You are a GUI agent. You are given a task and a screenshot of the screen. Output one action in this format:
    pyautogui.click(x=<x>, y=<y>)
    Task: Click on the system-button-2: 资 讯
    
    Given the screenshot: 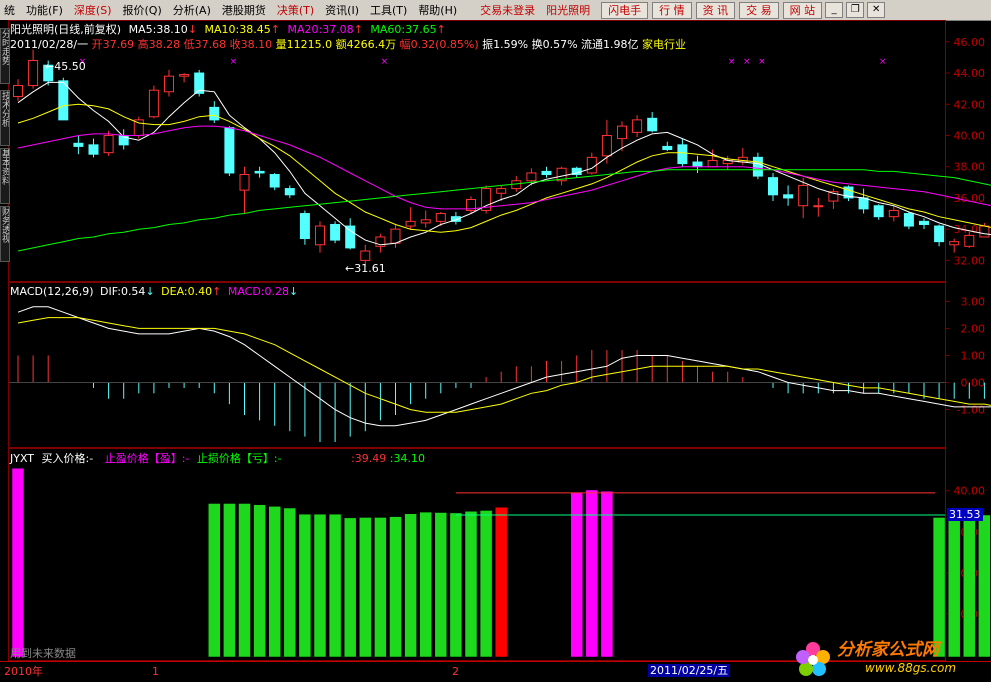 What is the action you would take?
    pyautogui.click(x=715, y=10)
    